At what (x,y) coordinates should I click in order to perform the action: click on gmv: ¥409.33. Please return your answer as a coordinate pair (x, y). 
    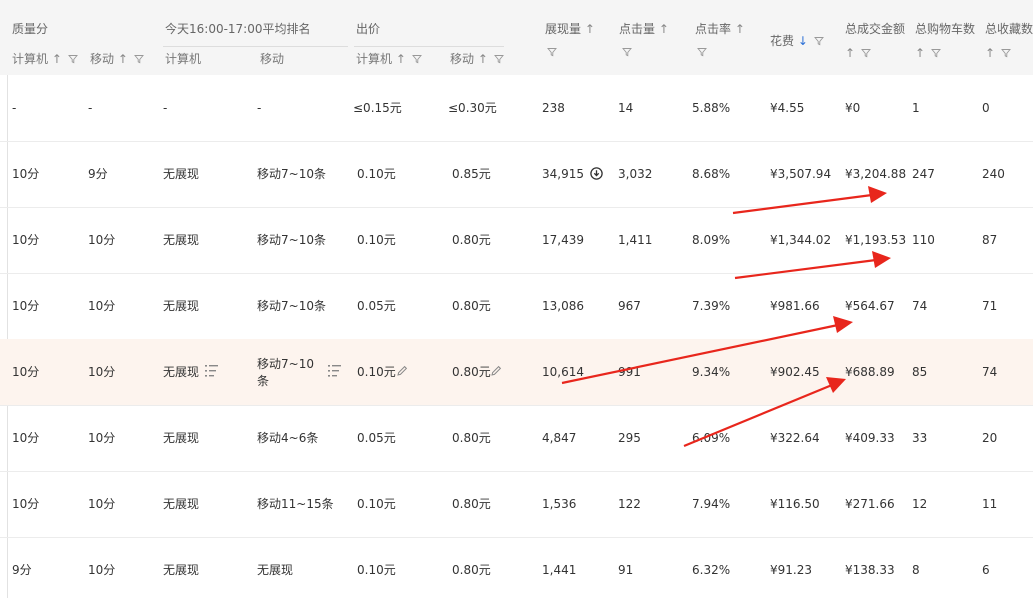
    Looking at the image, I should click on (870, 438).